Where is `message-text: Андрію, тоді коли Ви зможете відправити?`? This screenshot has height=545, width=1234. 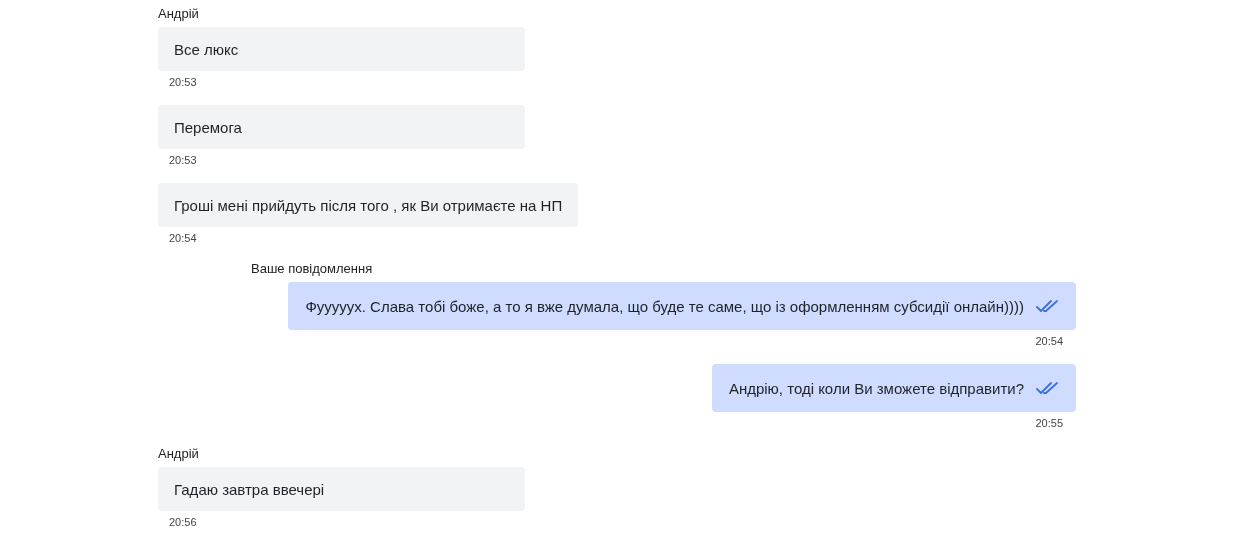 message-text: Андрію, тоді коли Ви зможете відправити? is located at coordinates (876, 388).